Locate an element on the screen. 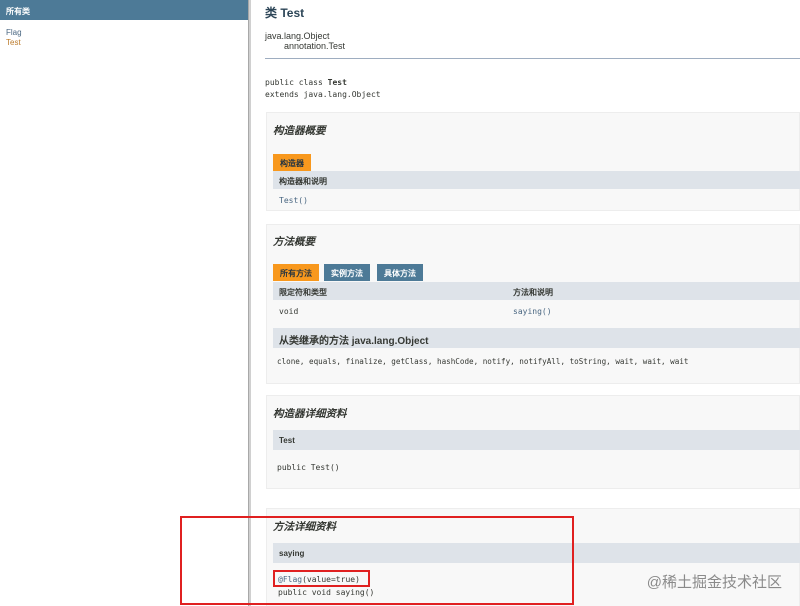 The image size is (800, 606). section-title: 方法概要 is located at coordinates (294, 242).